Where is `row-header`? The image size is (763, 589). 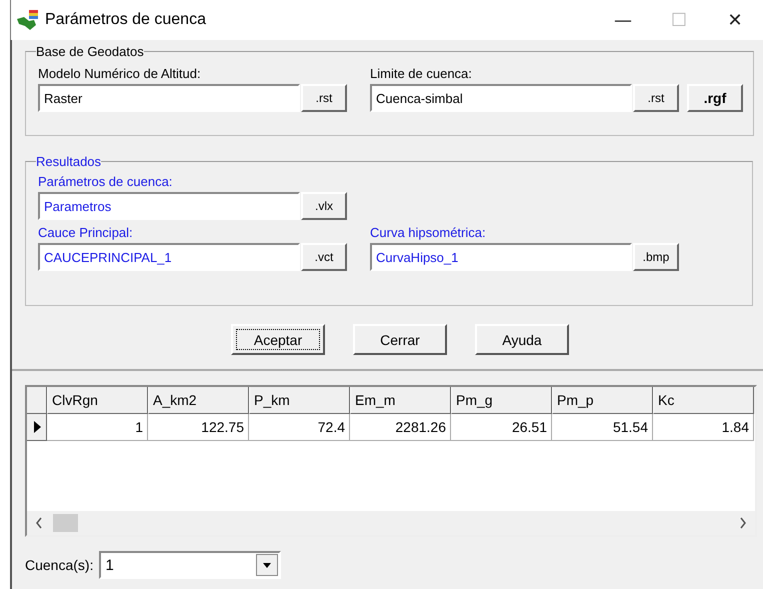 row-header is located at coordinates (37, 427).